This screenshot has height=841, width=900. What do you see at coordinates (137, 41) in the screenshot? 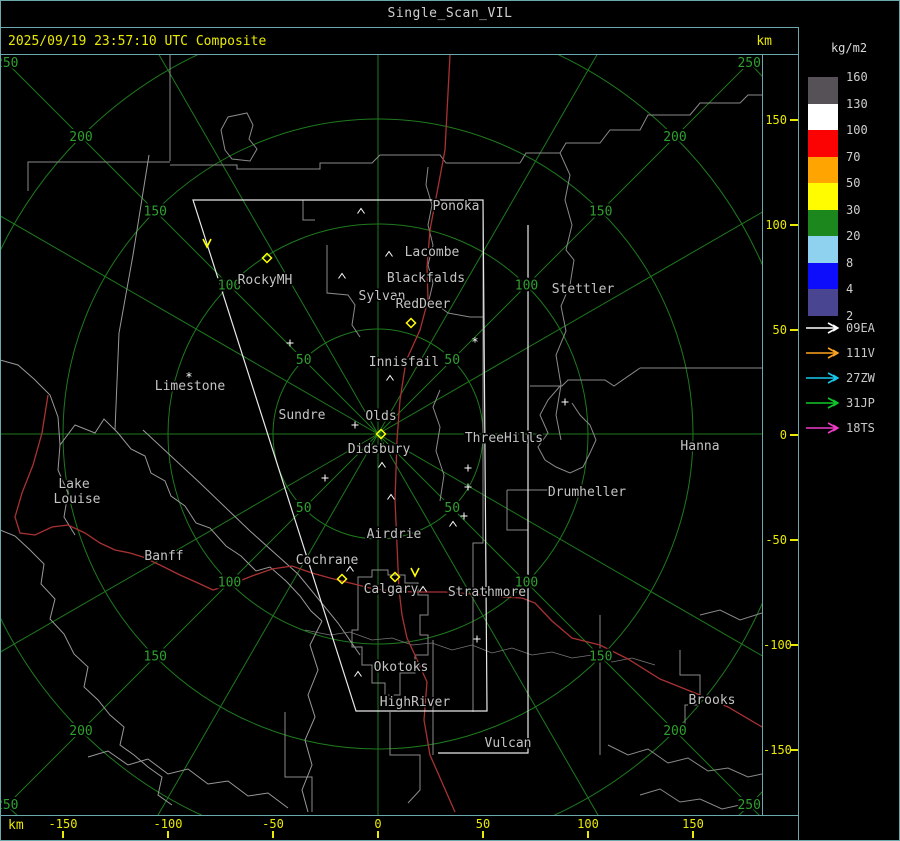
I see `scan-timestamp: 2025/09/19 23:57:10 UTC Composite` at bounding box center [137, 41].